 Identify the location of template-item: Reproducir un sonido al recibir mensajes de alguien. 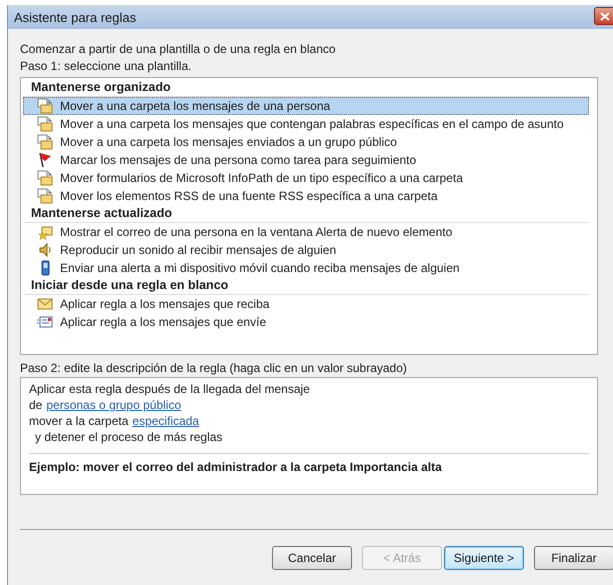
(306, 250).